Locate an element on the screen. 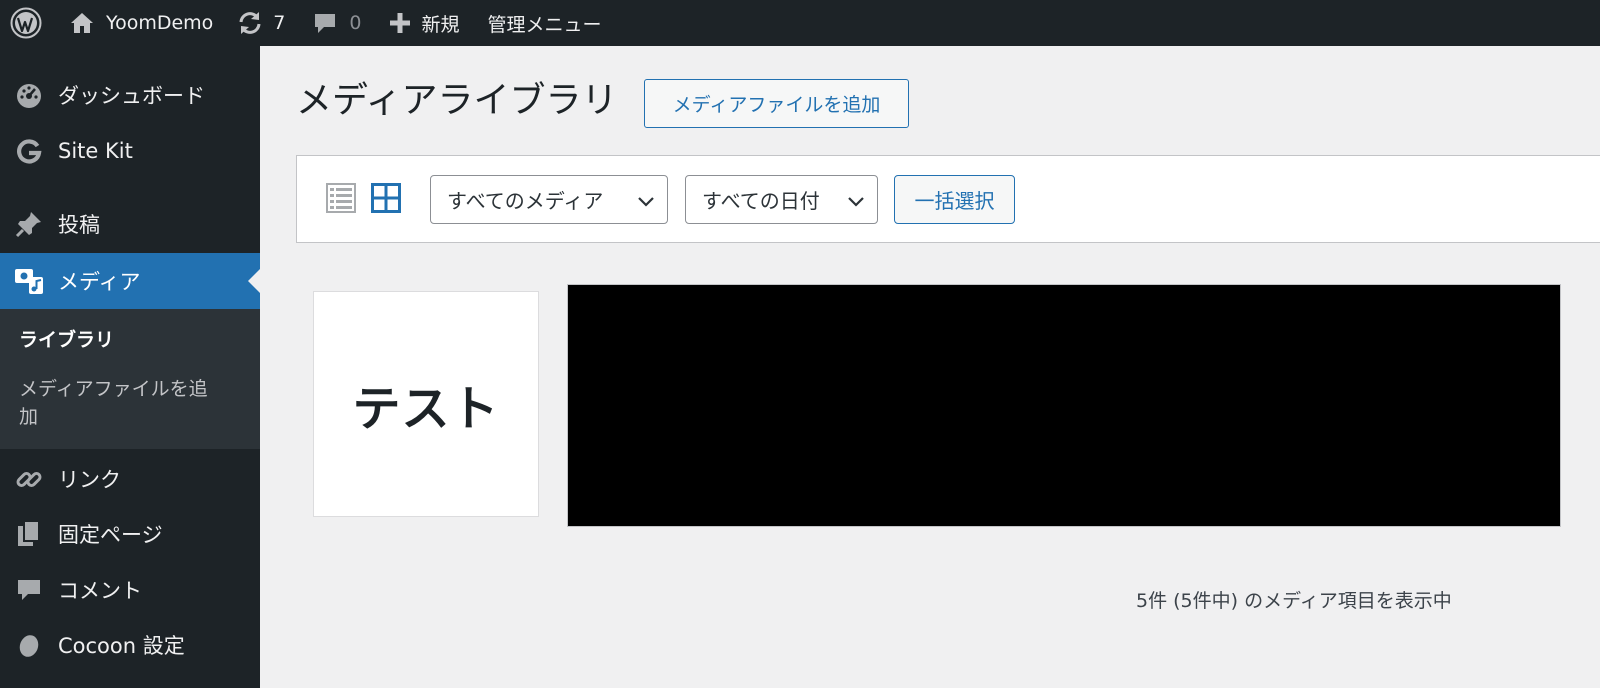  sidebar-item-comments: コメント is located at coordinates (130, 590).